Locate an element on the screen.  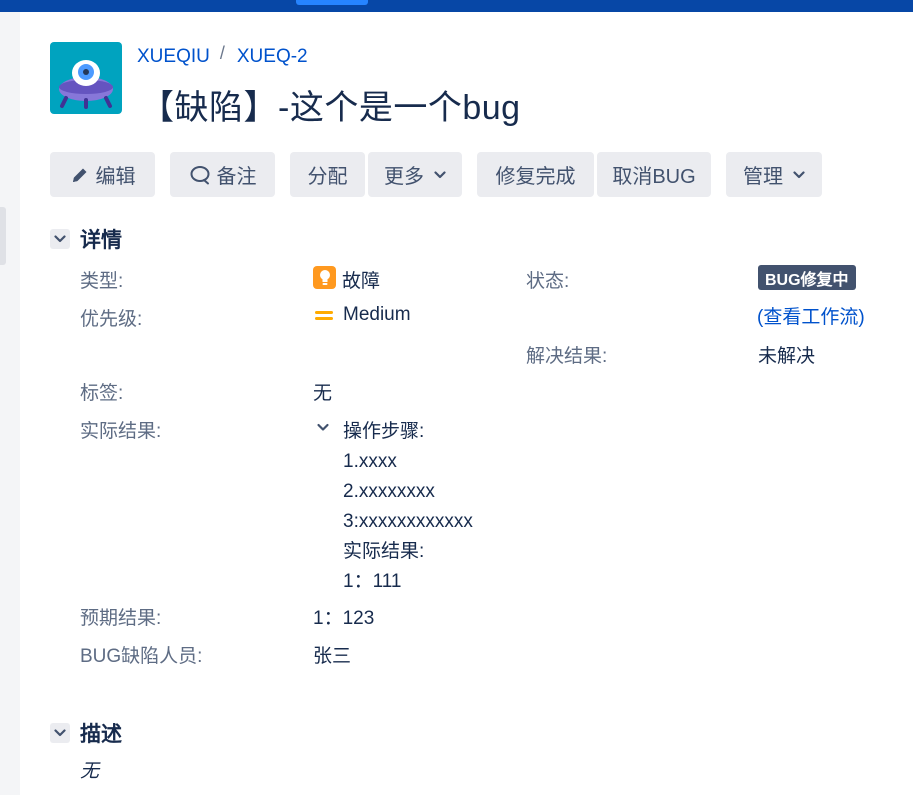
type-value: 故障 is located at coordinates (361, 281).